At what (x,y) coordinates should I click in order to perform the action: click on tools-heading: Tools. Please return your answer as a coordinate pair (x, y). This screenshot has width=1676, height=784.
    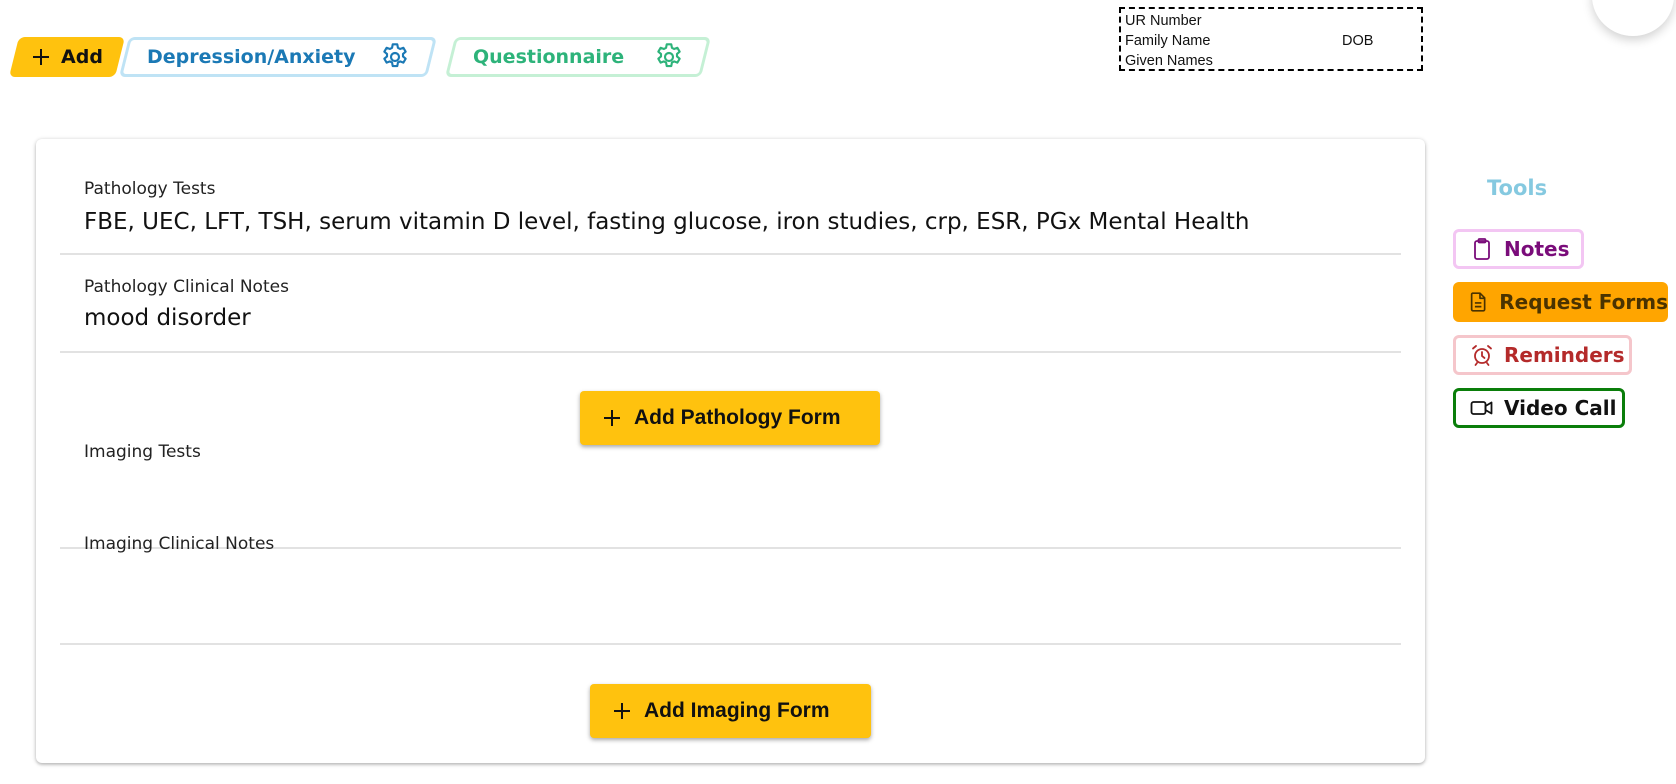
    Looking at the image, I should click on (1517, 188).